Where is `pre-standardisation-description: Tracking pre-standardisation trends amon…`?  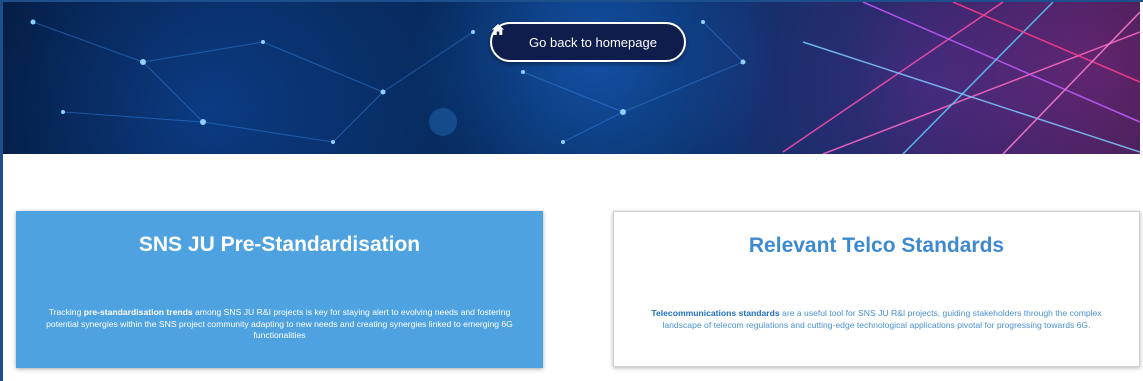 pre-standardisation-description: Tracking pre-standardisation trends amon… is located at coordinates (279, 323).